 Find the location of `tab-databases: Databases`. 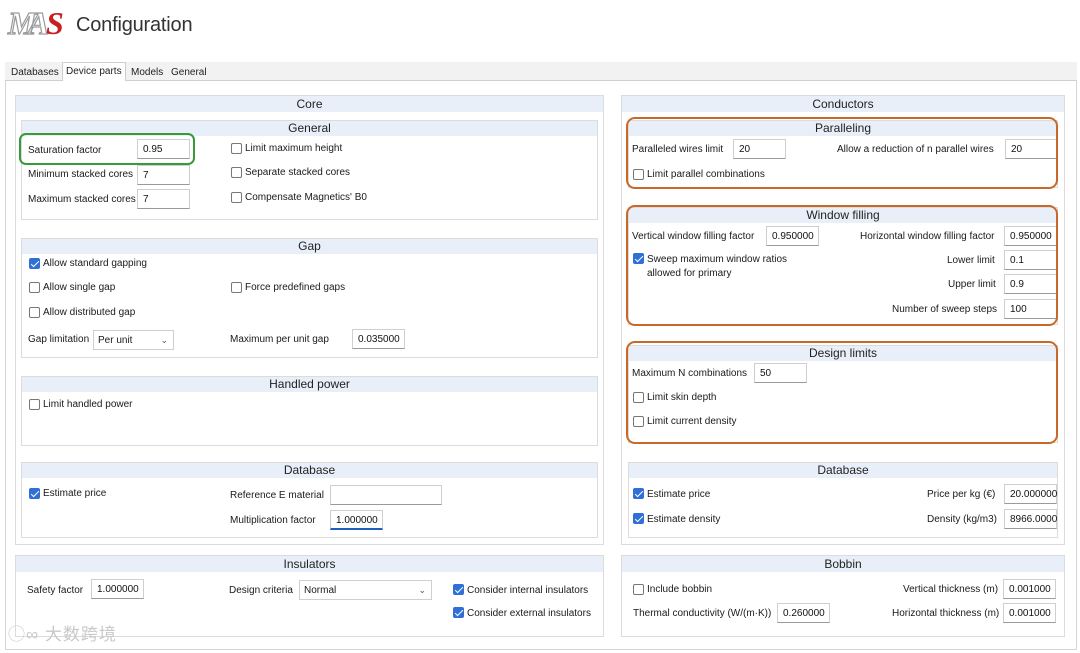

tab-databases: Databases is located at coordinates (35, 72).